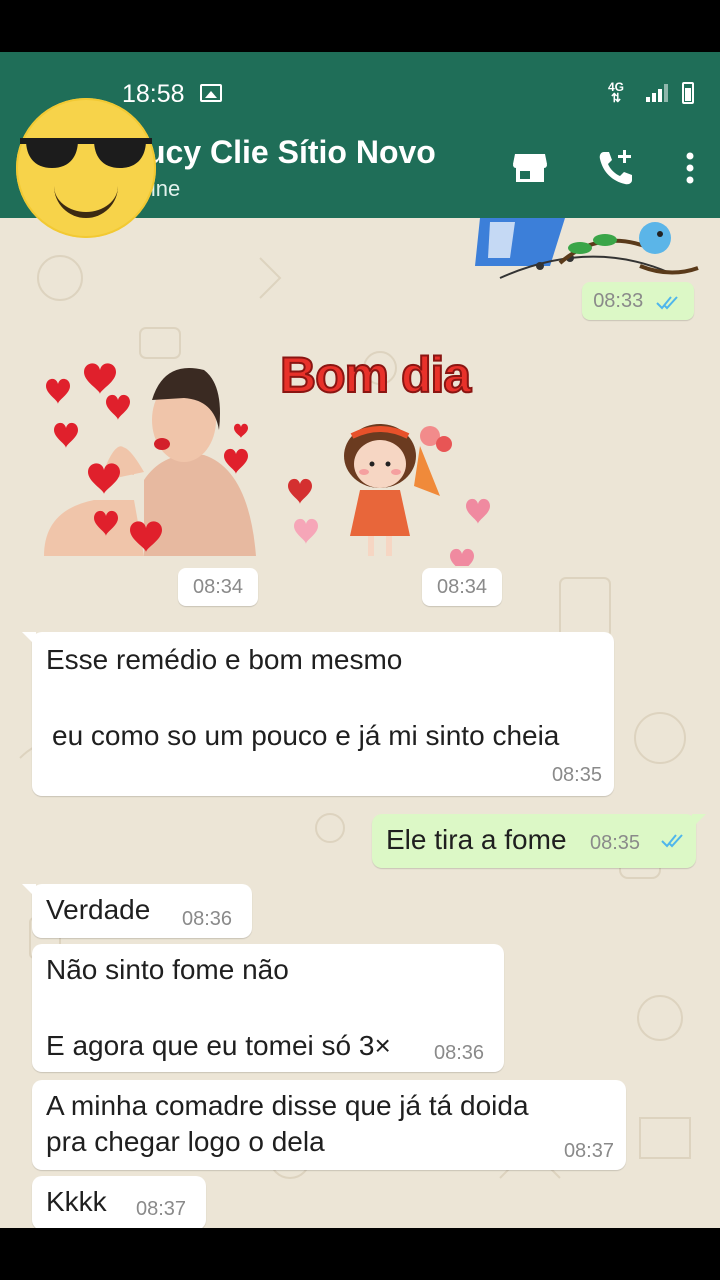 This screenshot has height=1280, width=720. I want to click on message-text: A minha comadre disse que já tá doida, so click(287, 1105).